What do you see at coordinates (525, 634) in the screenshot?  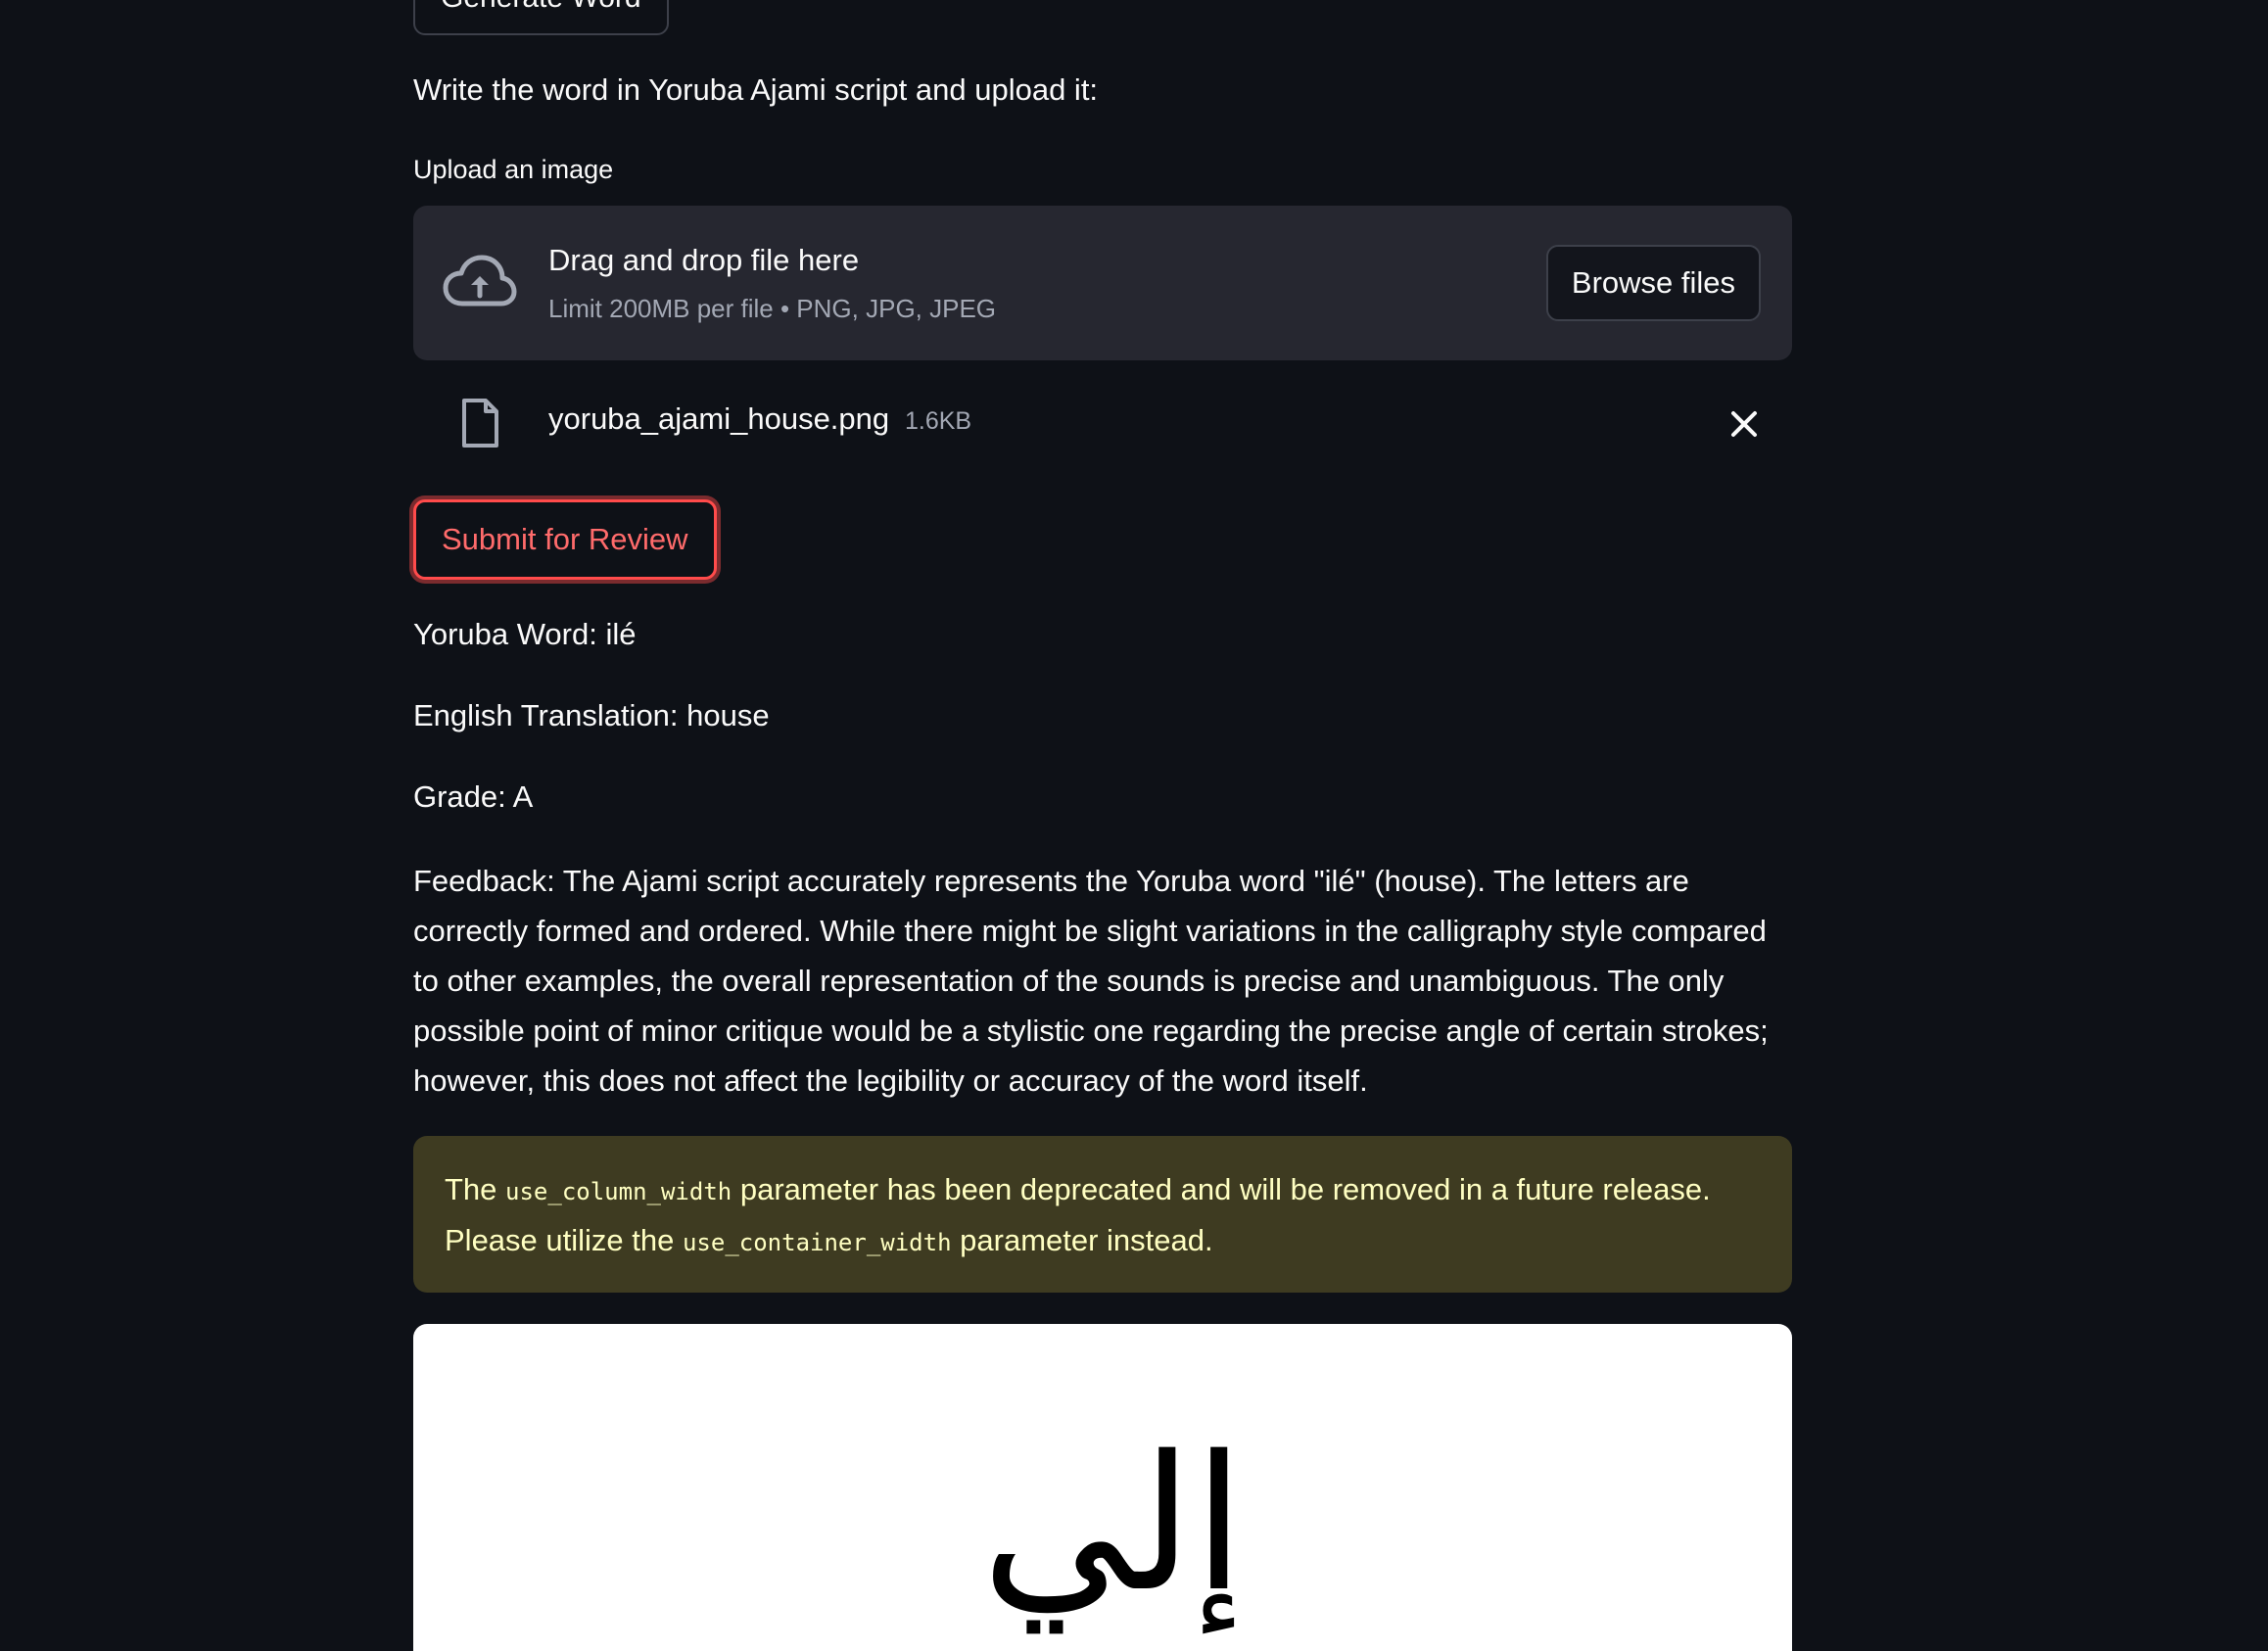 I see `yoruba-word-text: Yoruba Word: ilé` at bounding box center [525, 634].